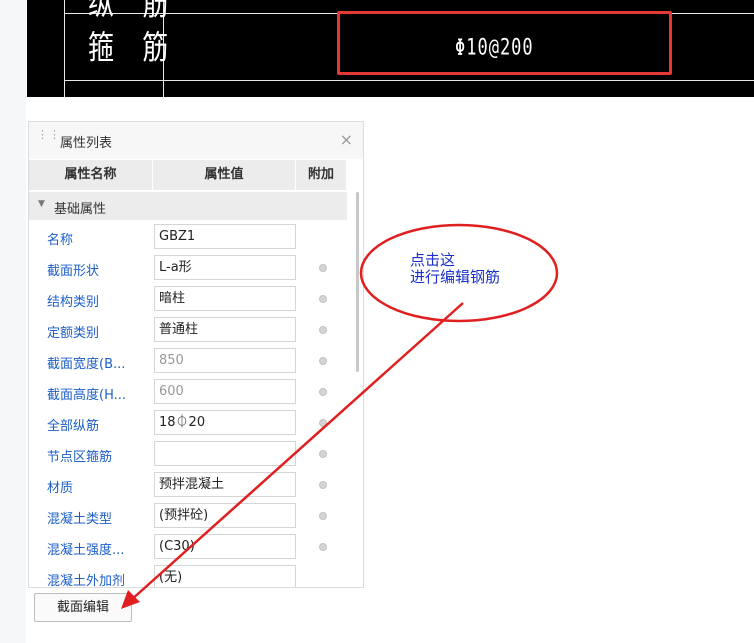  What do you see at coordinates (433, 260) in the screenshot?
I see `annotation-line-1: 点击这` at bounding box center [433, 260].